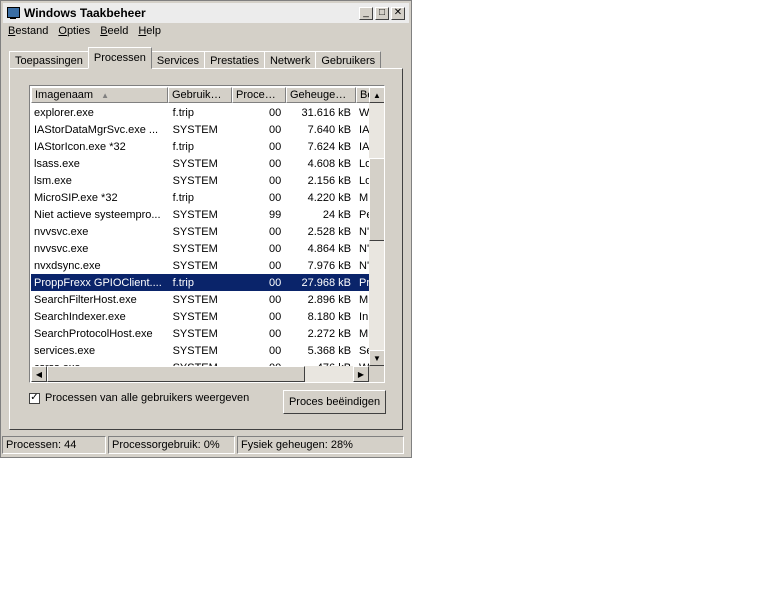 The image size is (768, 614). I want to click on cell-image-name: nvvsvc.exe, so click(61, 248).